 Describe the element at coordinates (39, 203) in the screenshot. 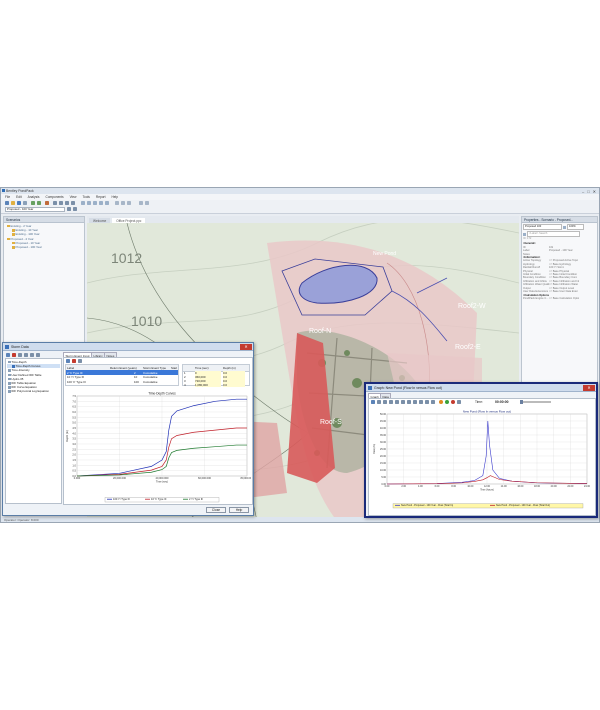

I see `redo-icon` at that location.